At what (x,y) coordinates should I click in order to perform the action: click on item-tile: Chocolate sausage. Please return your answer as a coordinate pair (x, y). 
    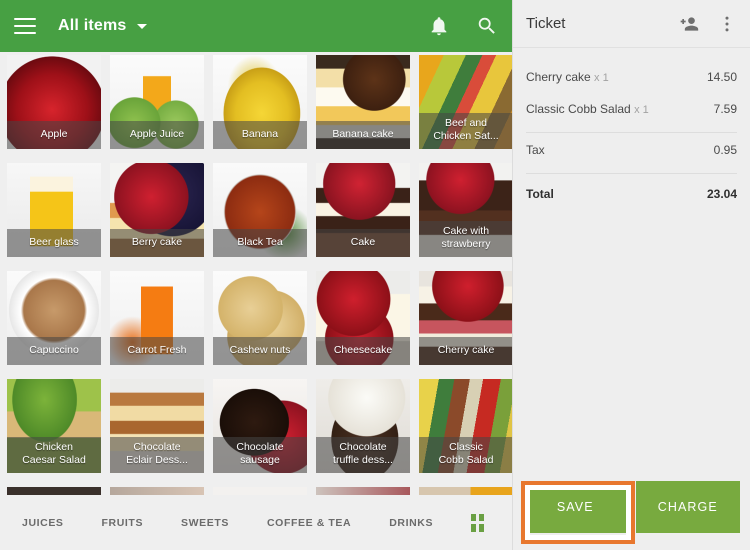
    Looking at the image, I should click on (260, 426).